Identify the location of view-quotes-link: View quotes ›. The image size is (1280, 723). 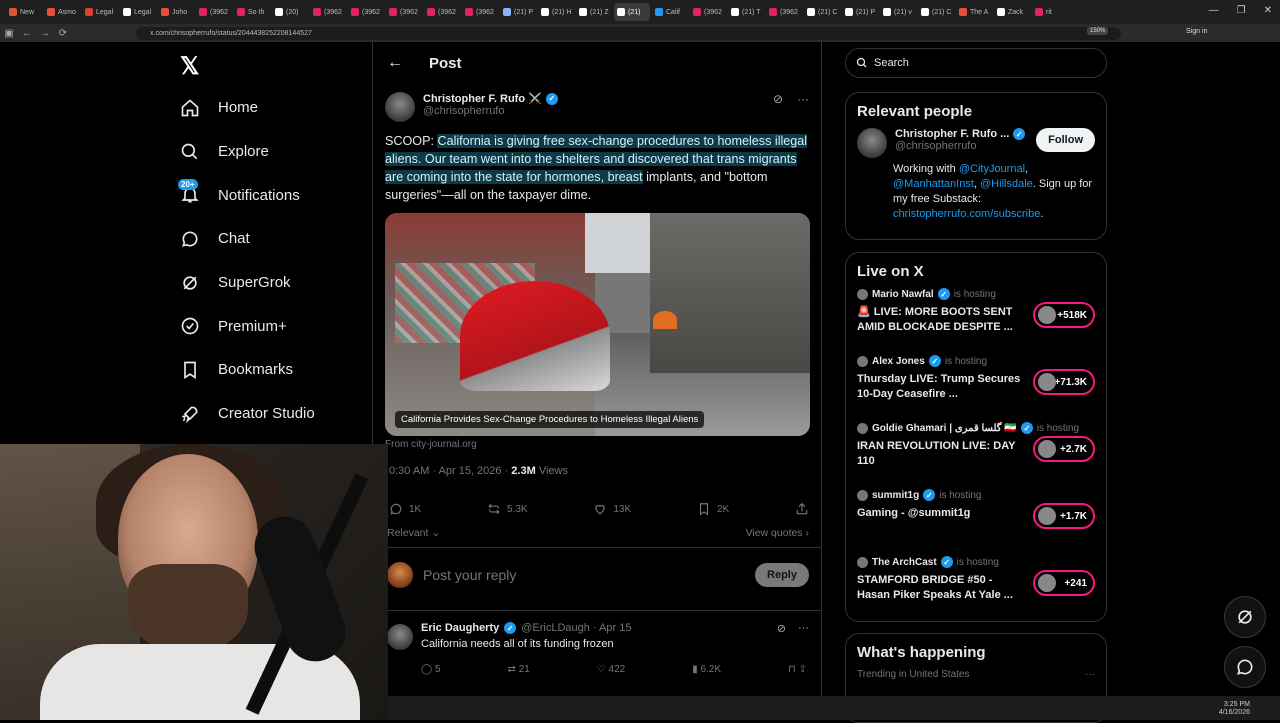
(777, 533).